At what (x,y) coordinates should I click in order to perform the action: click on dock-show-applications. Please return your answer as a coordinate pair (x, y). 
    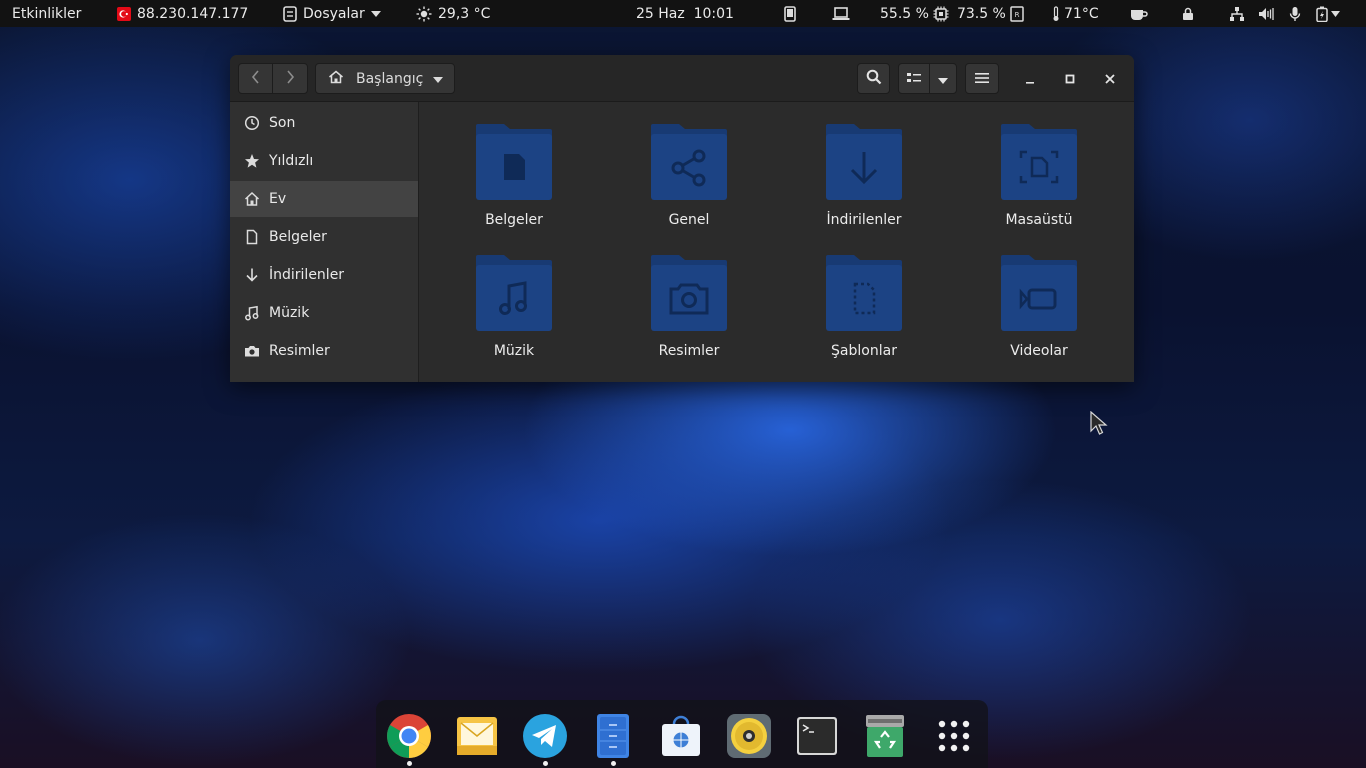
    Looking at the image, I should click on (954, 736).